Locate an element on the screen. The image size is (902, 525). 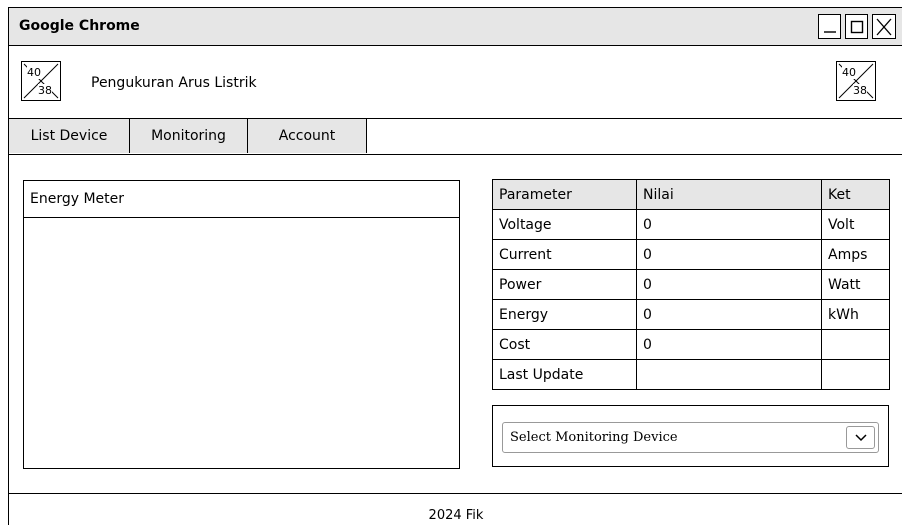
minimize-button is located at coordinates (829, 26).